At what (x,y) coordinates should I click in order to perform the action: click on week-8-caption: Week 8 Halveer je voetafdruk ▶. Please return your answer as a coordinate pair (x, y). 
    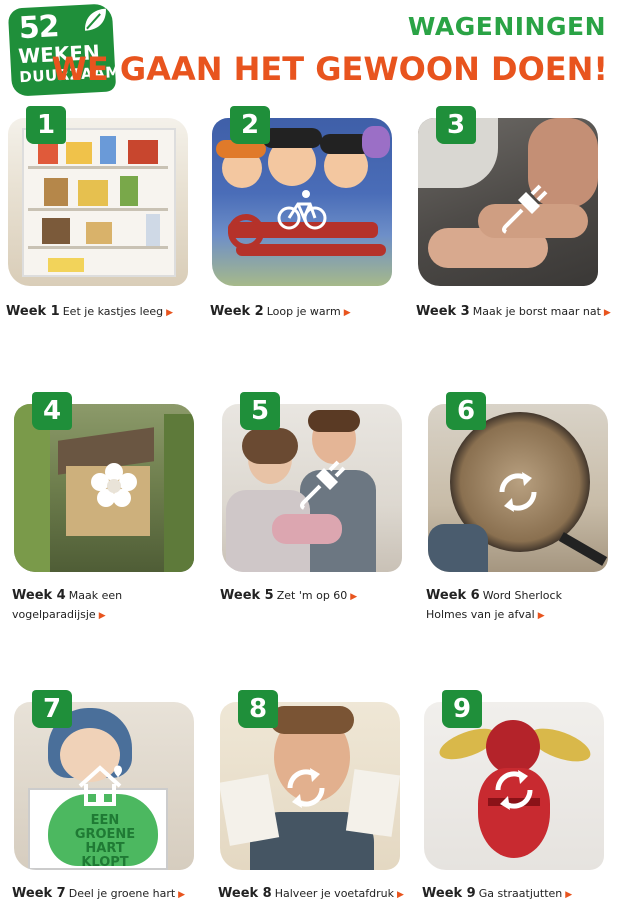
    Looking at the image, I should click on (318, 894).